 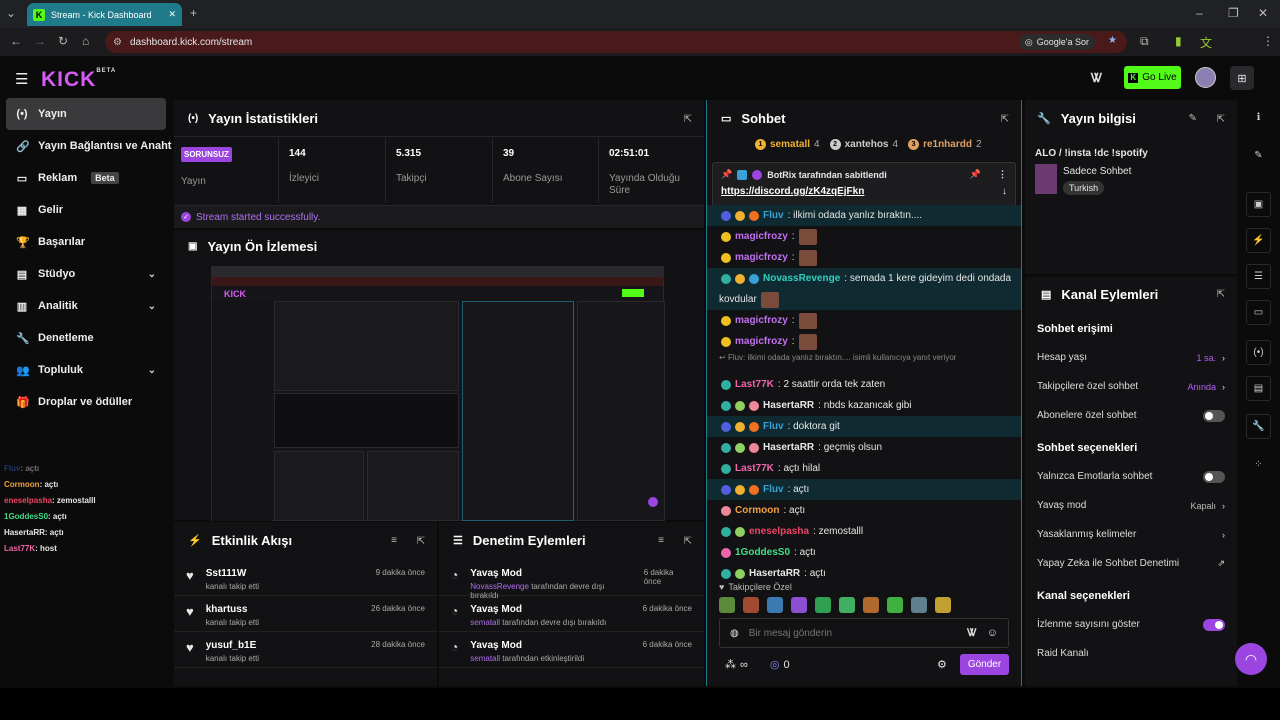 What do you see at coordinates (1131, 386) in the screenshot?
I see `followers-chat-row: Takipçilere özel sohbet Anında ›` at bounding box center [1131, 386].